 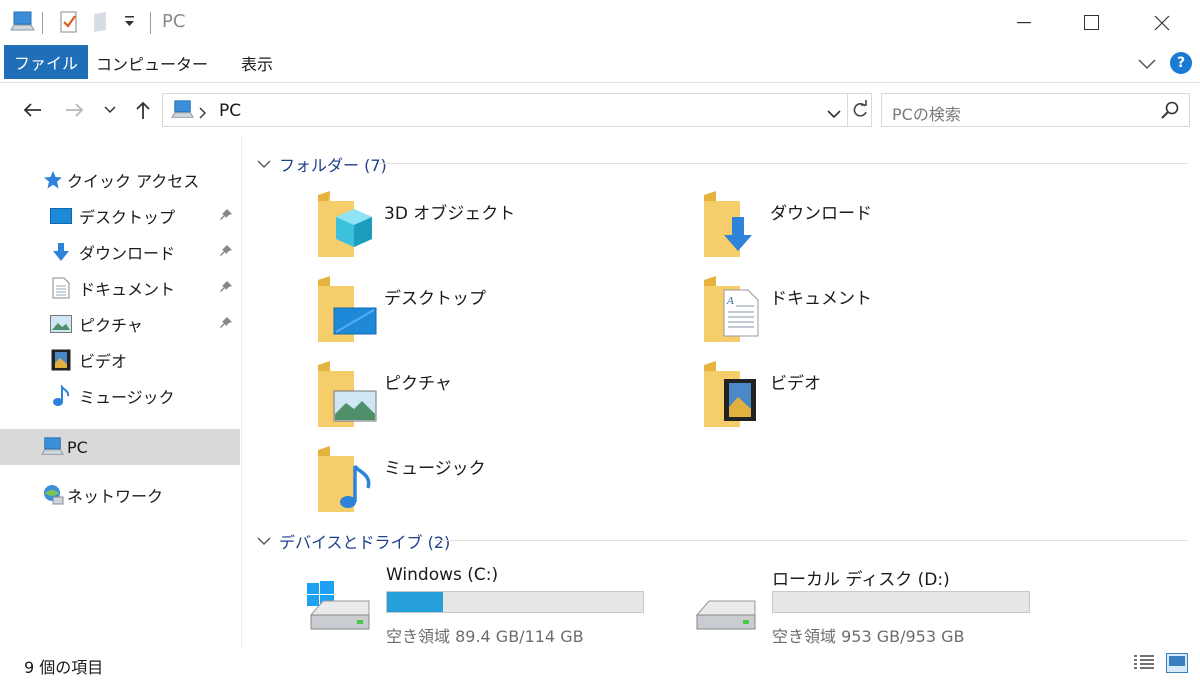 I want to click on drive-tile-d: ローカル ディスク (D:) 空き領域 953 GB/953 GB, so click(x=896, y=605).